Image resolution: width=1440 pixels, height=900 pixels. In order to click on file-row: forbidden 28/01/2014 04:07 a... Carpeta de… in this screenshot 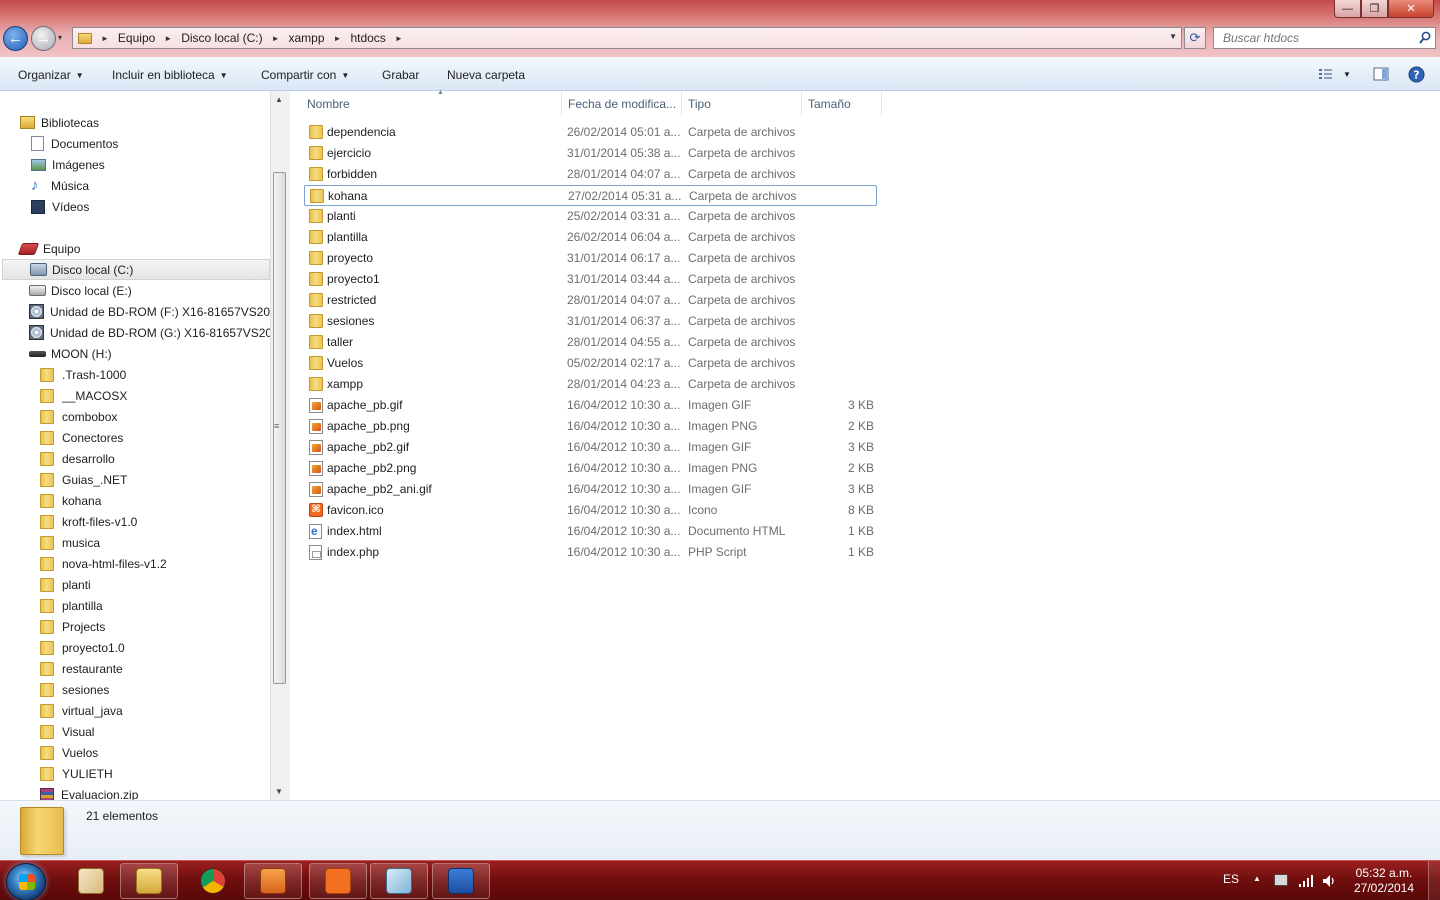, I will do `click(590, 174)`.